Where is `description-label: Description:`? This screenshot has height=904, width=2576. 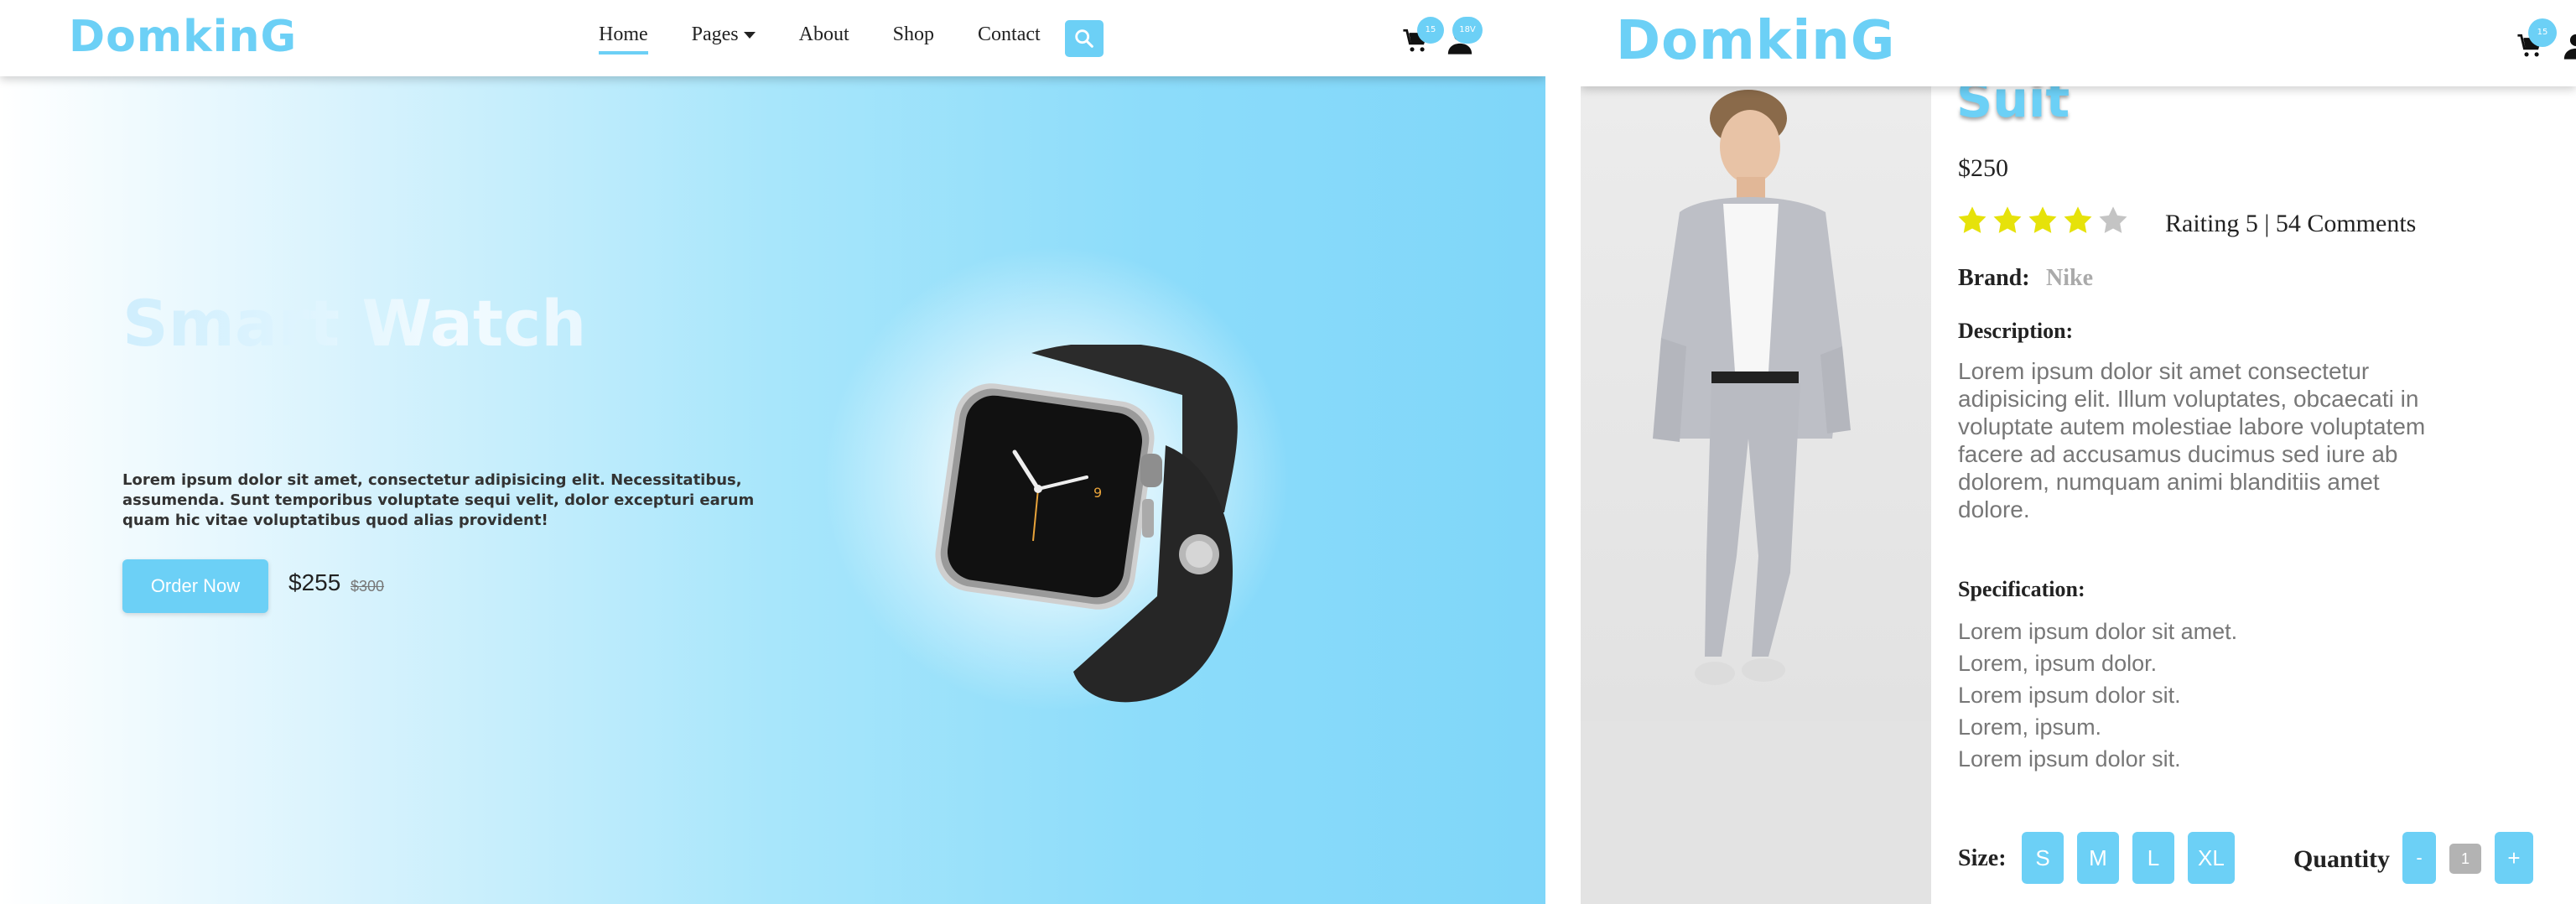 description-label: Description: is located at coordinates (2016, 331).